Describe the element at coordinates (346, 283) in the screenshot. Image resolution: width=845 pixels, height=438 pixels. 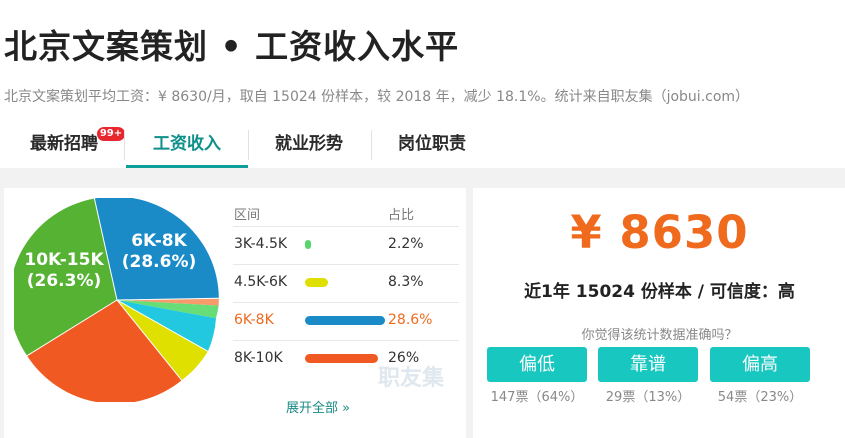
I see `table-row: 4.5K-6K 8.3%` at that location.